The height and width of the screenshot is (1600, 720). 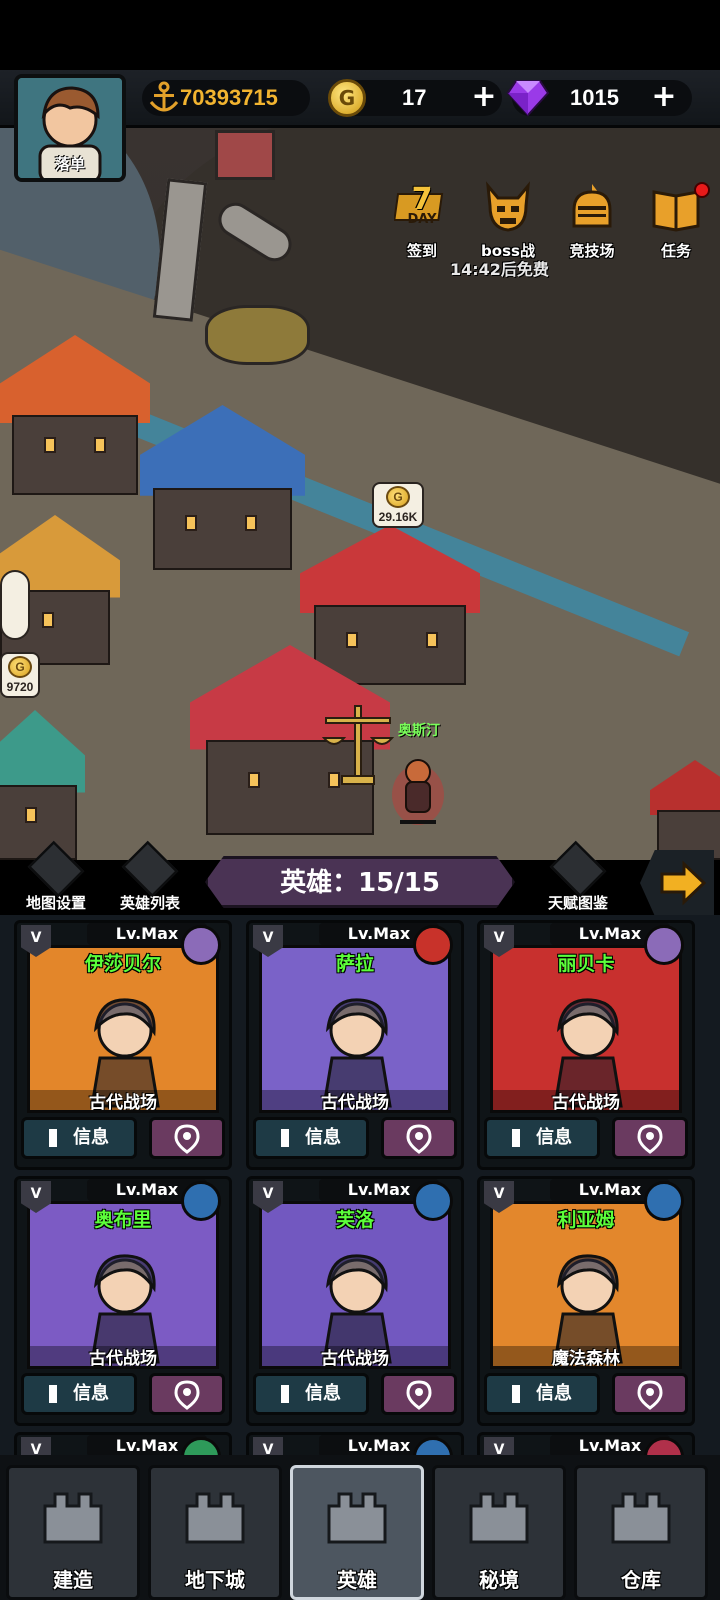 What do you see at coordinates (215, 1532) in the screenshot?
I see `nav-crown-shield: 地下城` at bounding box center [215, 1532].